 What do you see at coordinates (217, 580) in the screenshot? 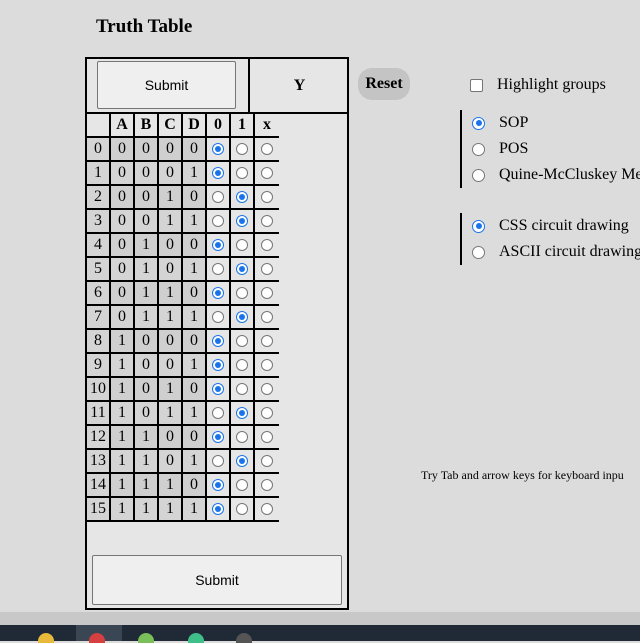
I see `submit-button-bottom: Submit` at bounding box center [217, 580].